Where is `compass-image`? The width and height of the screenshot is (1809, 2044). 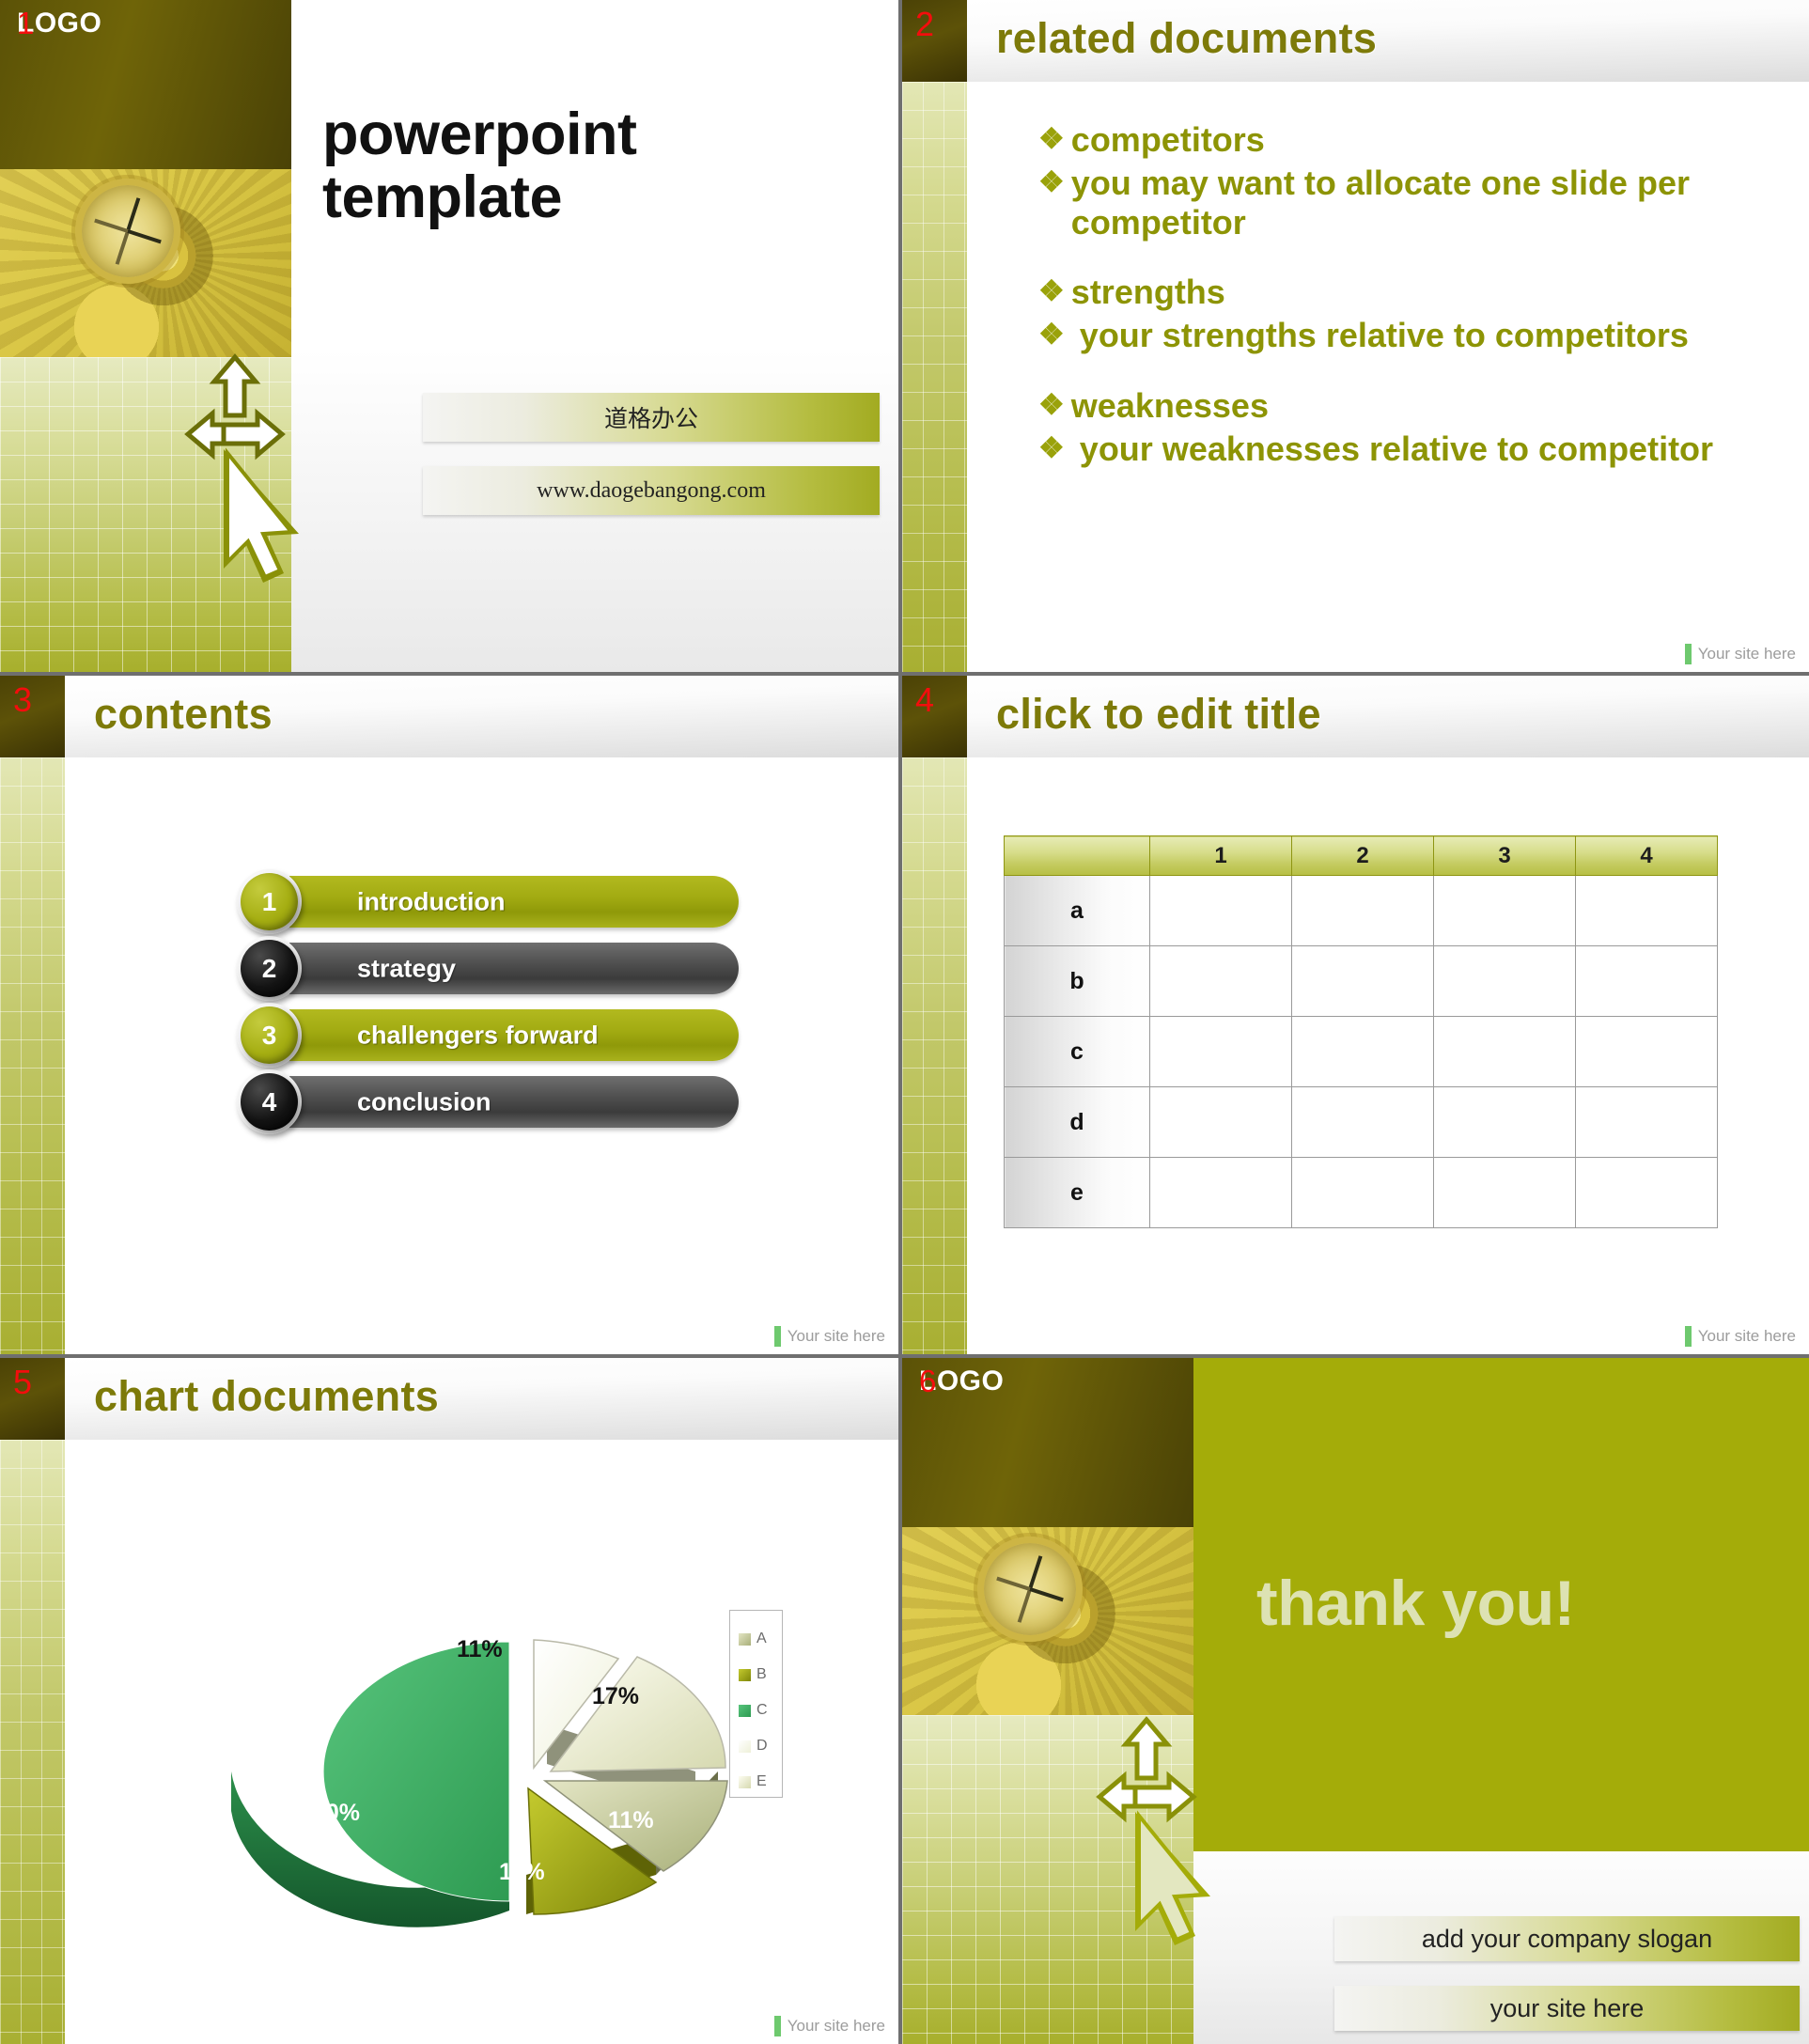 compass-image is located at coordinates (1047, 1621).